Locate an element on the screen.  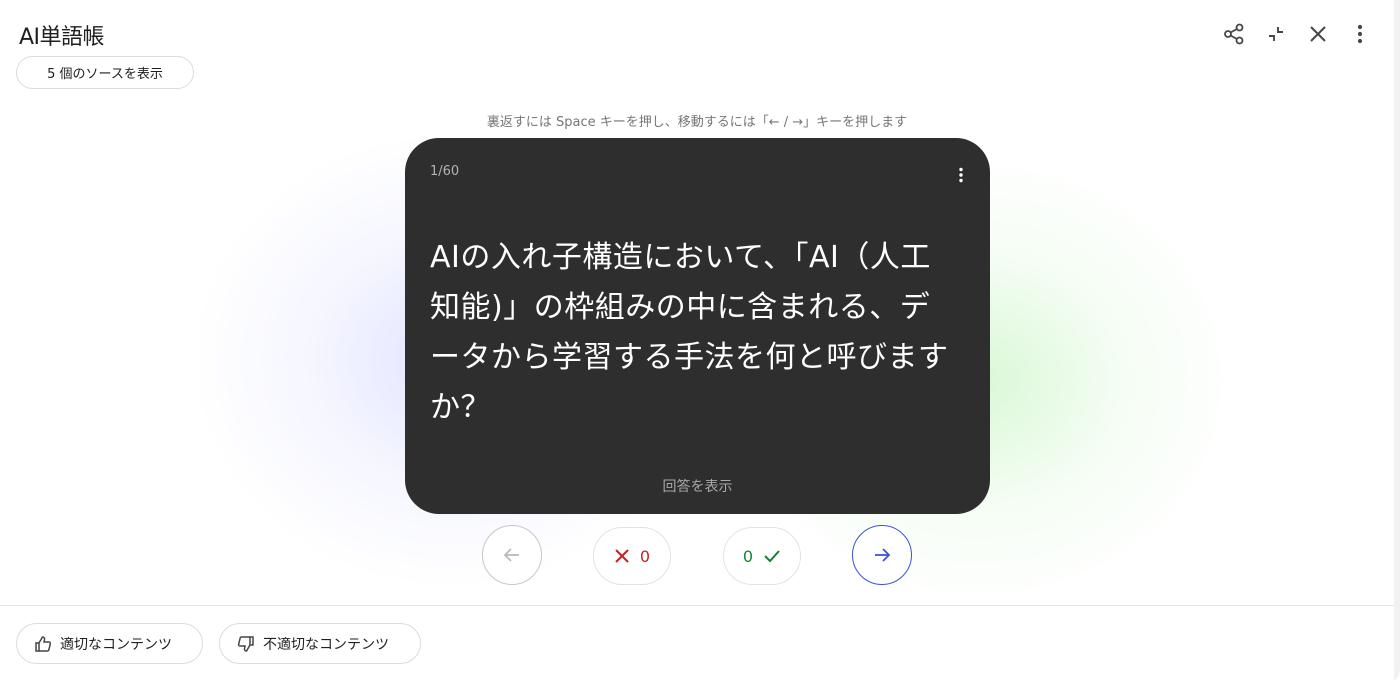
check-icon is located at coordinates (772, 556).